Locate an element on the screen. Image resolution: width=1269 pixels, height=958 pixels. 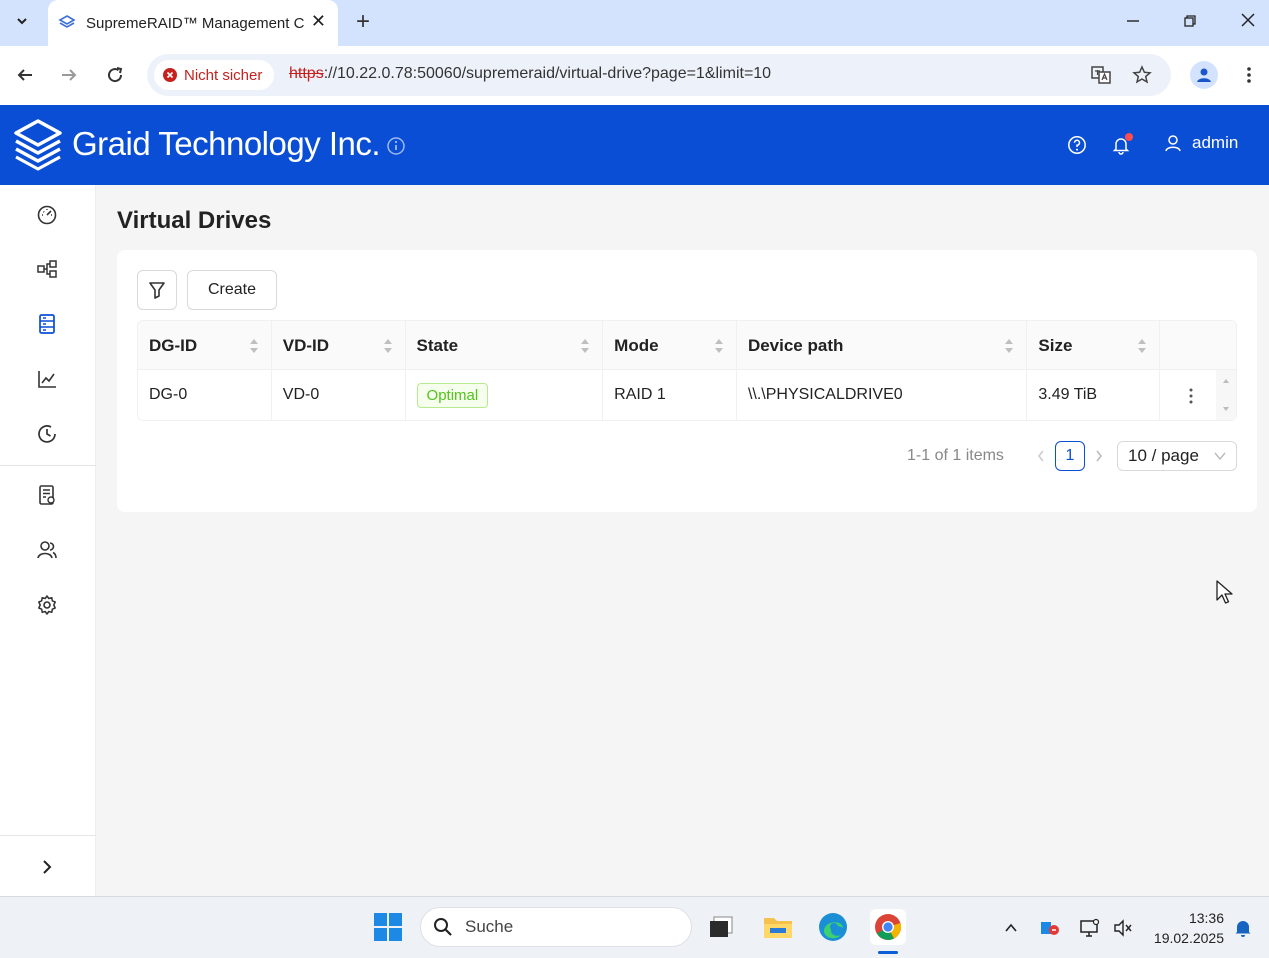
task-view-icon is located at coordinates (721, 926).